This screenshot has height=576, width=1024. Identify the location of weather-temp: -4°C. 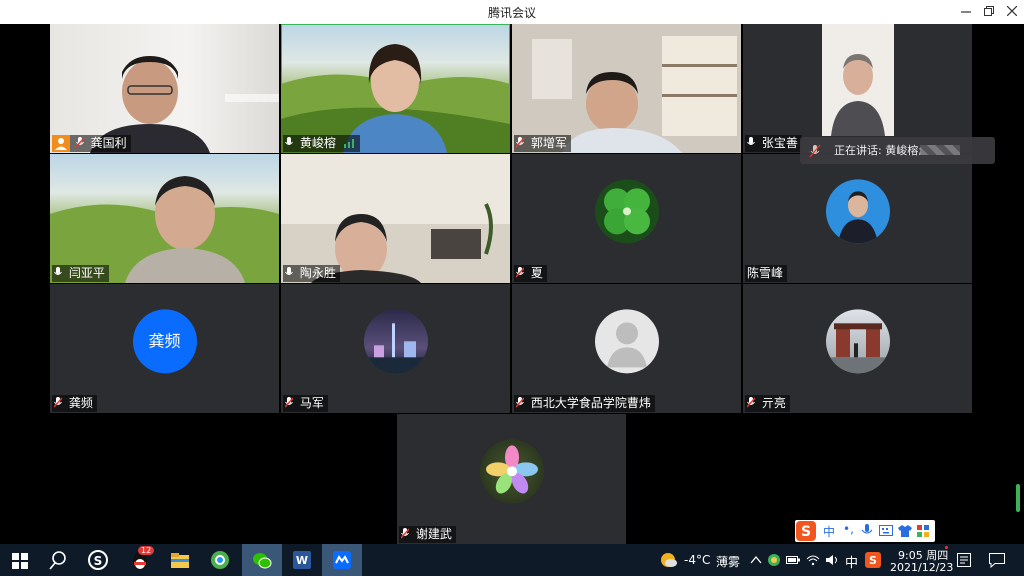
(697, 560).